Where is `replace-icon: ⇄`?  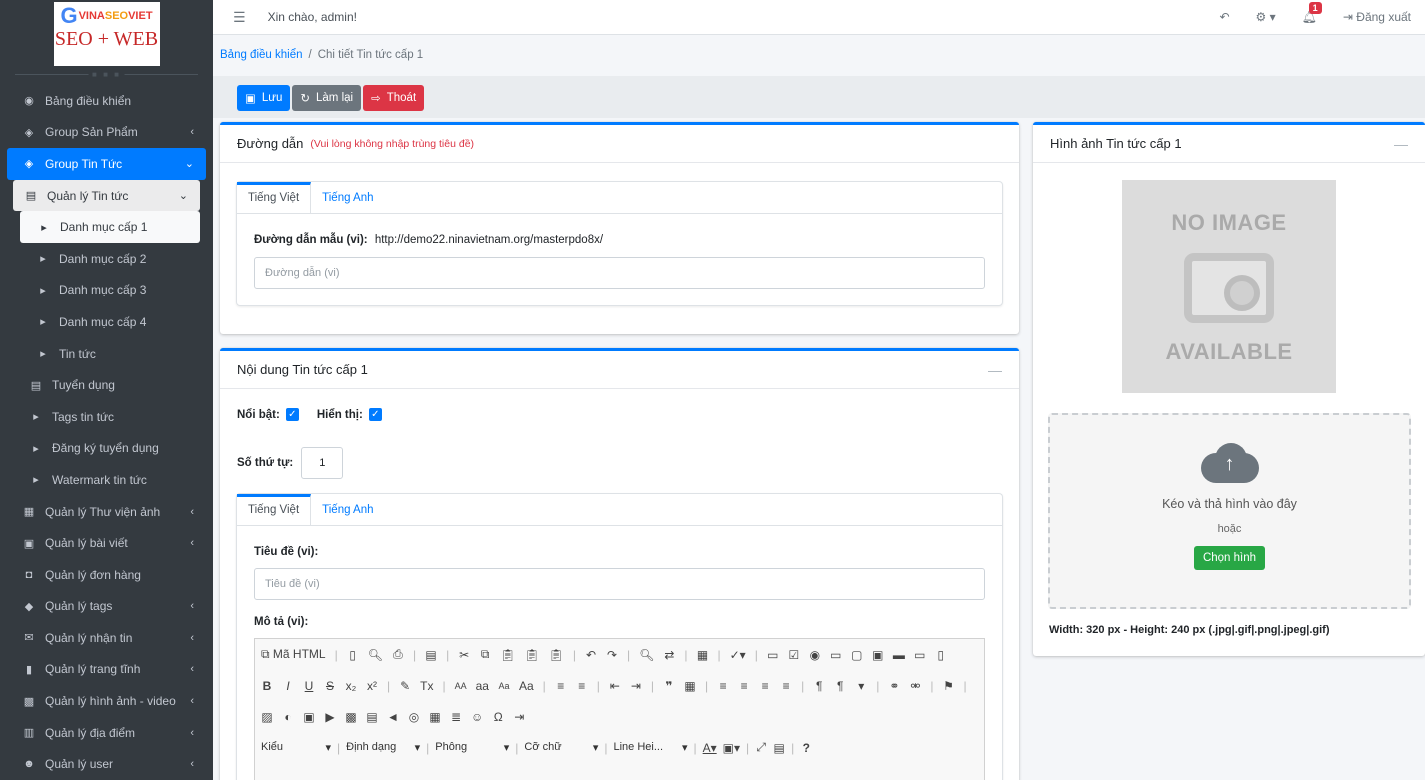
replace-icon: ⇄ is located at coordinates (669, 655).